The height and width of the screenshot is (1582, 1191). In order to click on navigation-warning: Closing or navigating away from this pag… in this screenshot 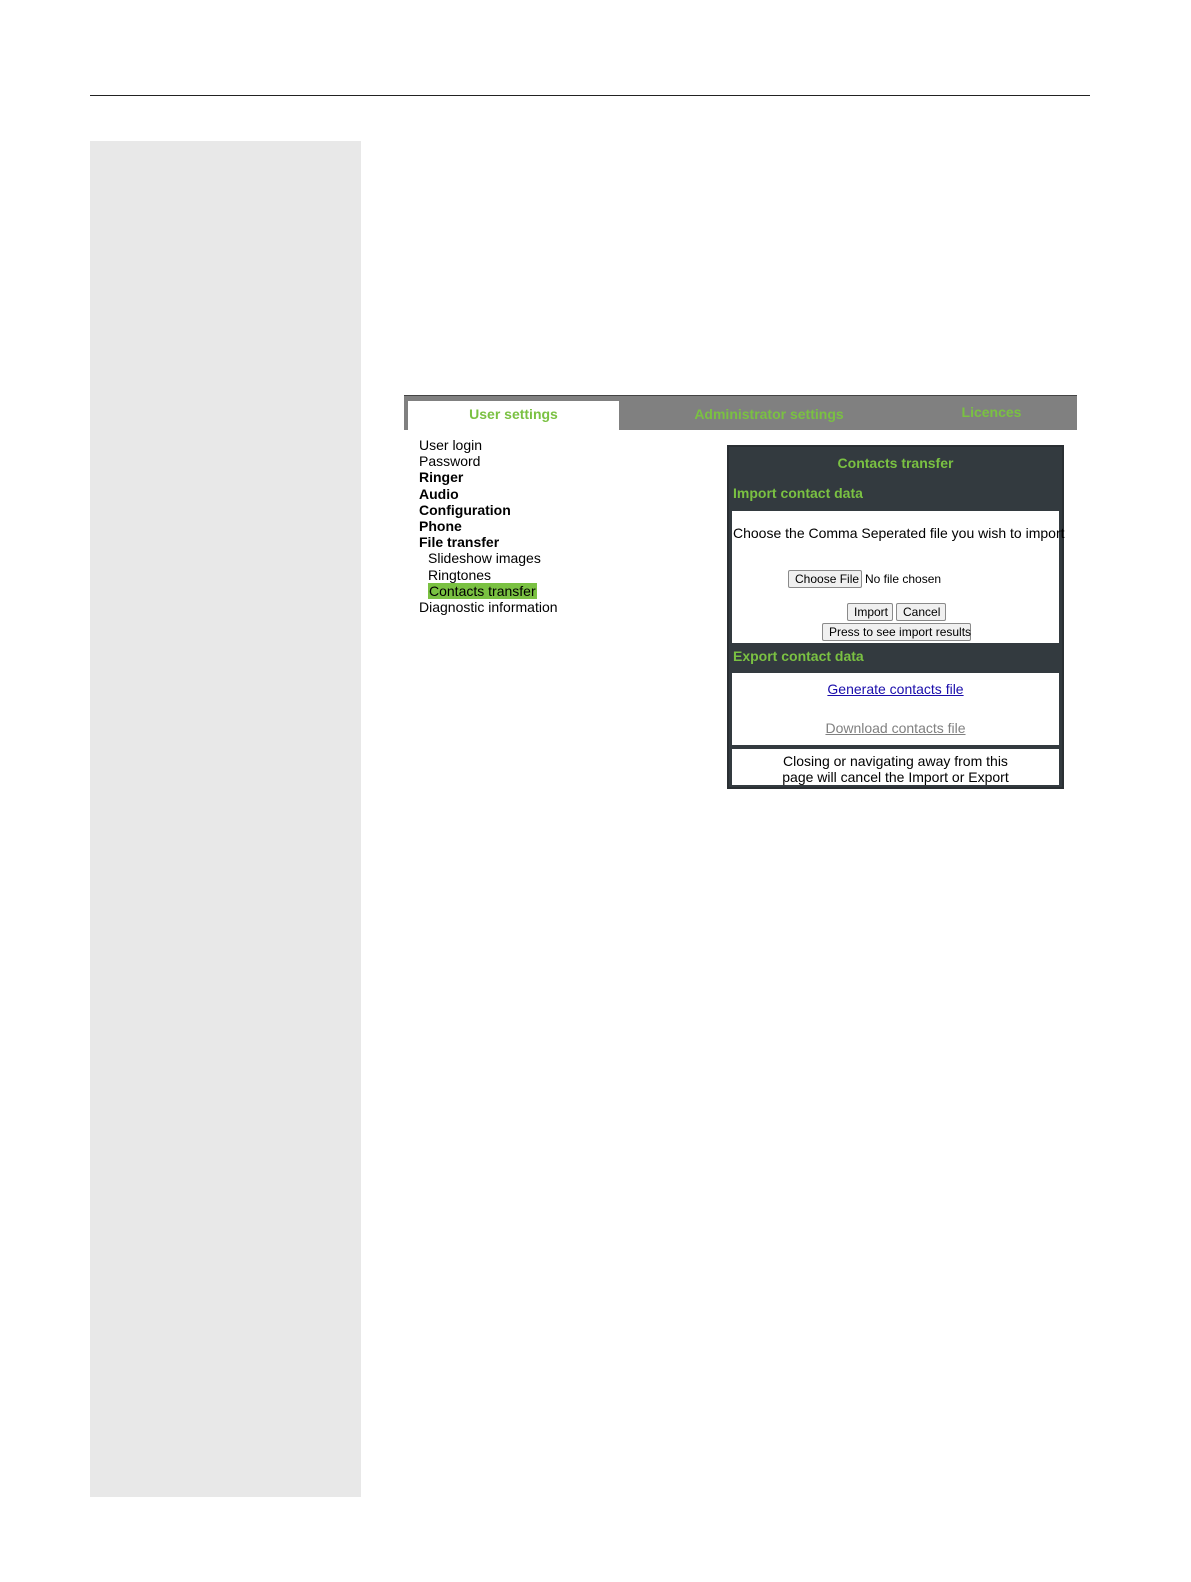, I will do `click(895, 767)`.